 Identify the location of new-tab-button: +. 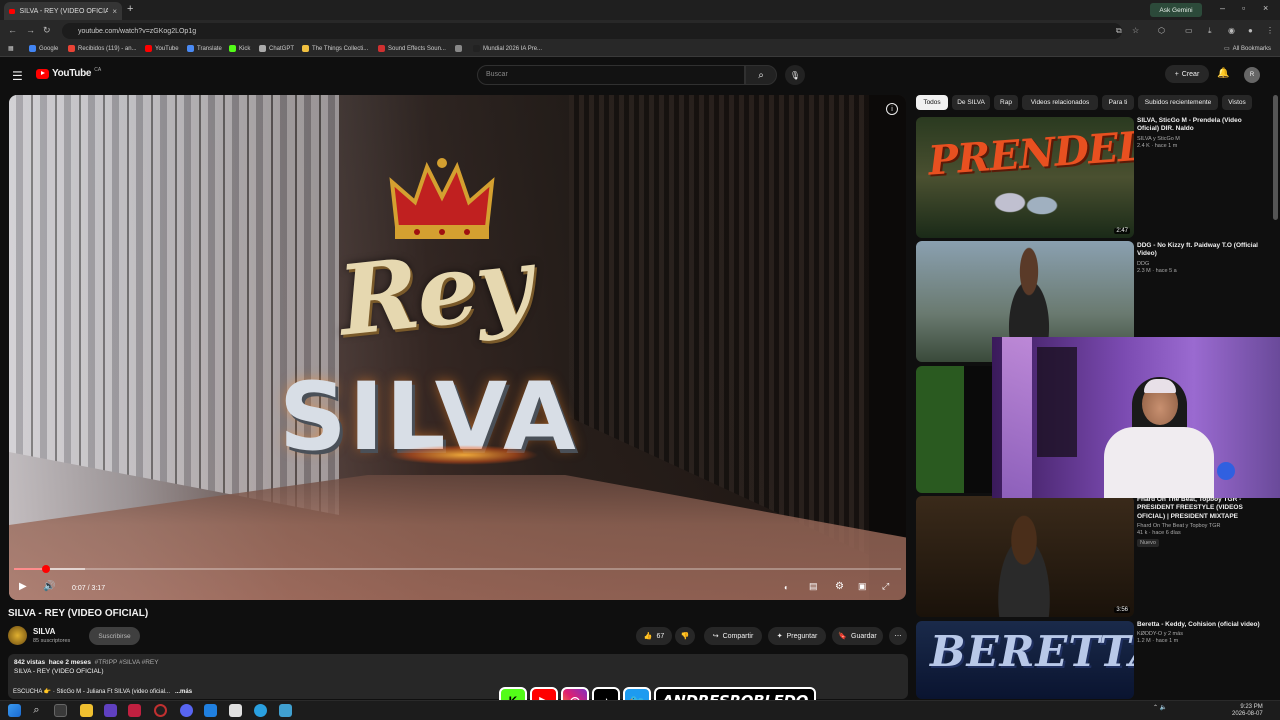
(130, 9).